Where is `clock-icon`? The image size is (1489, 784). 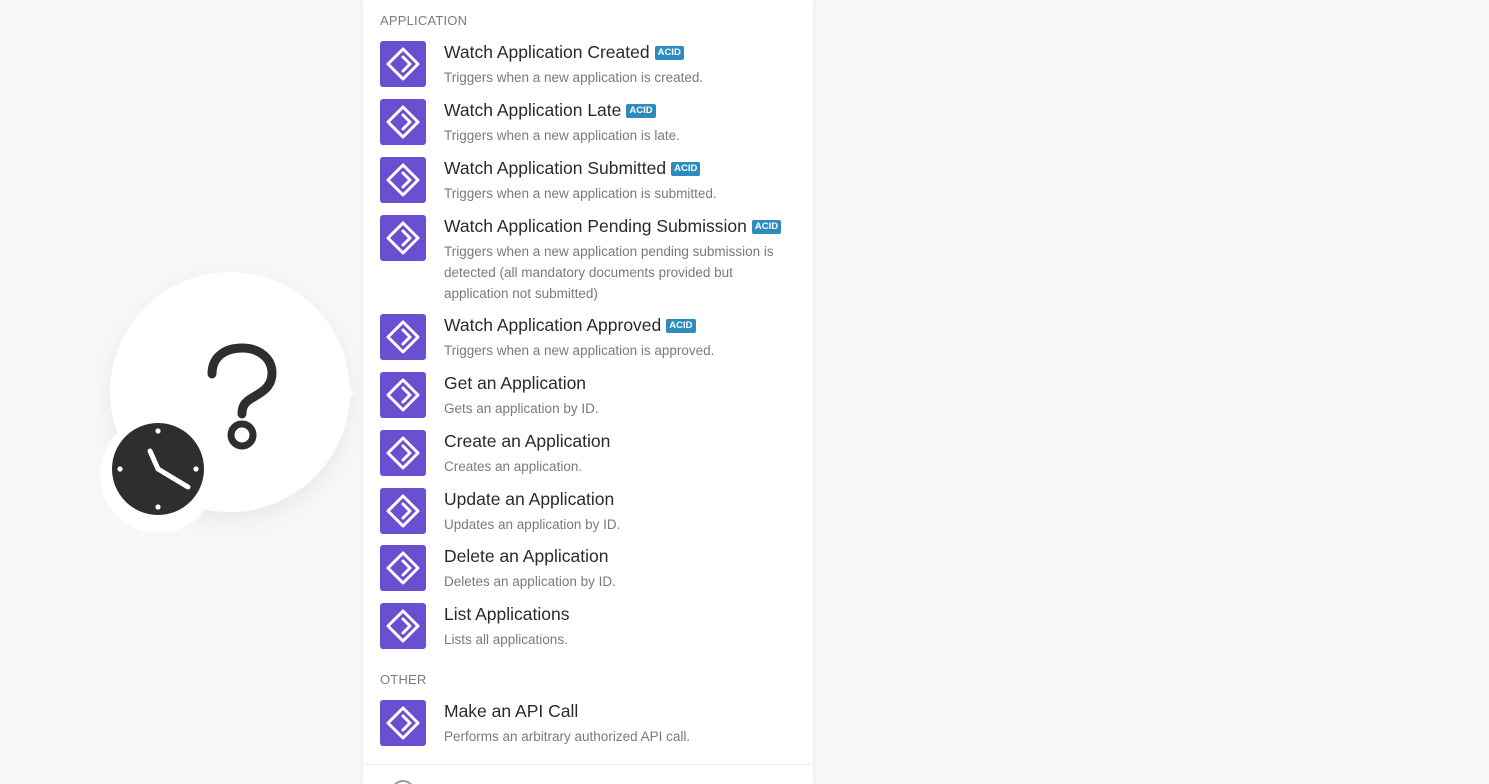
clock-icon is located at coordinates (158, 469).